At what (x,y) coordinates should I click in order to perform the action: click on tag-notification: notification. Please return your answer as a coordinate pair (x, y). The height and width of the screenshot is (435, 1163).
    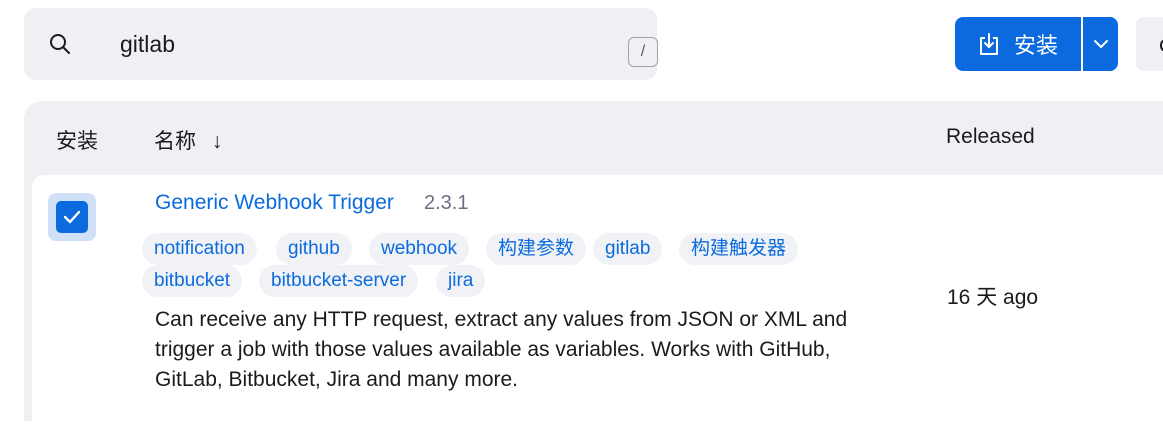
    Looking at the image, I should click on (199, 249).